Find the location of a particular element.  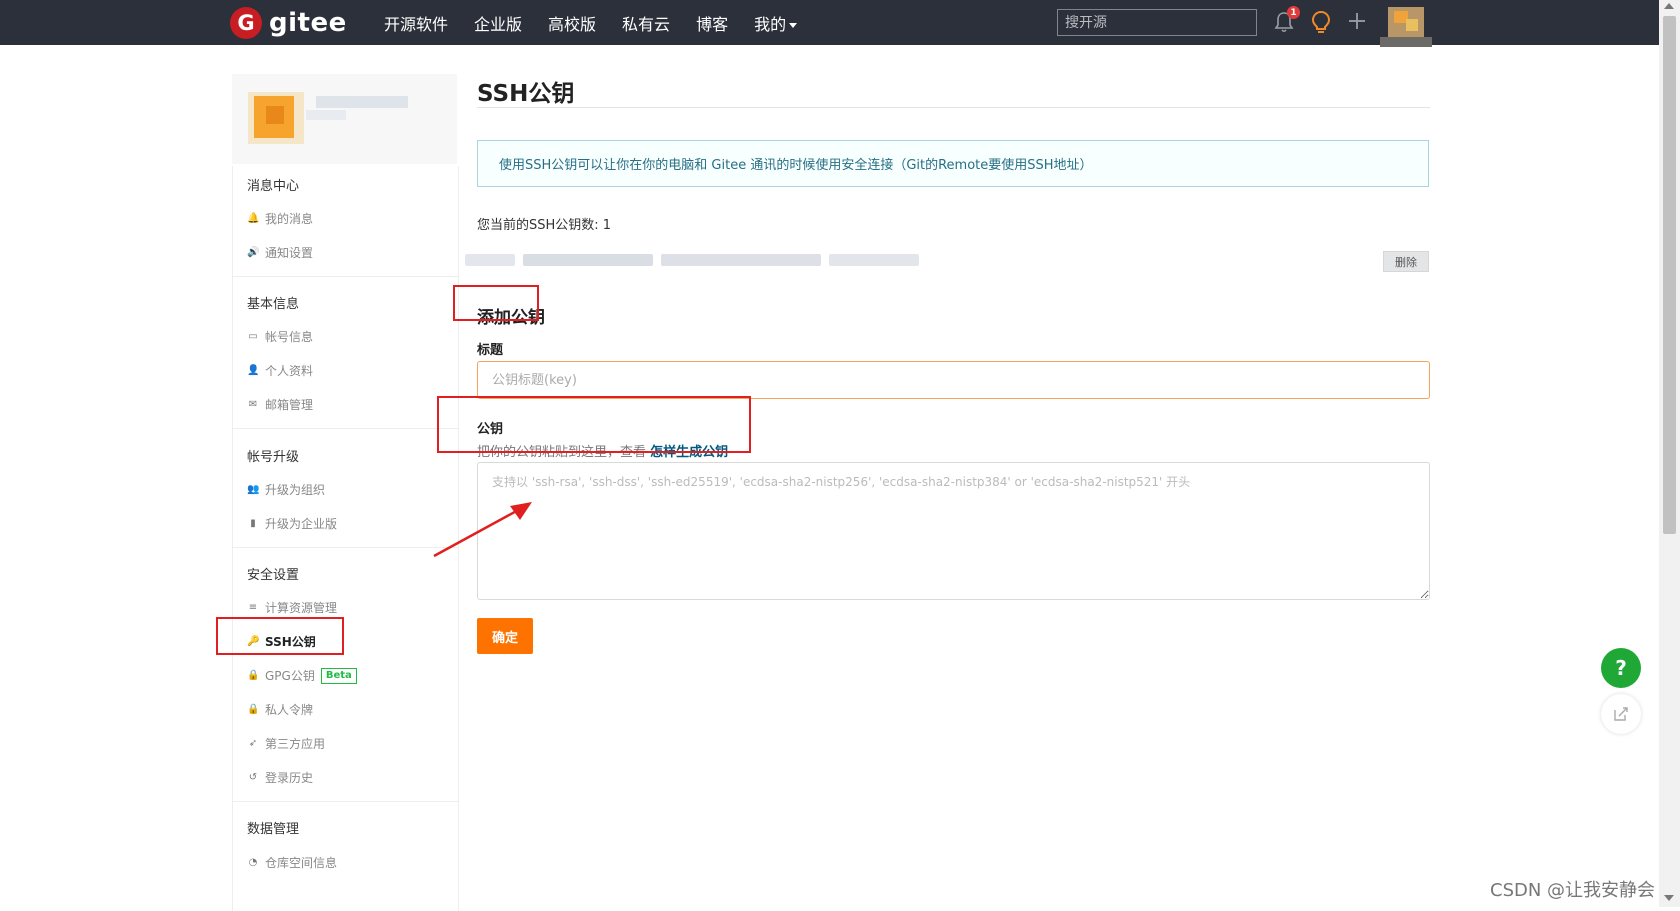

sidebar-item-label: 第三方应用 is located at coordinates (295, 744).